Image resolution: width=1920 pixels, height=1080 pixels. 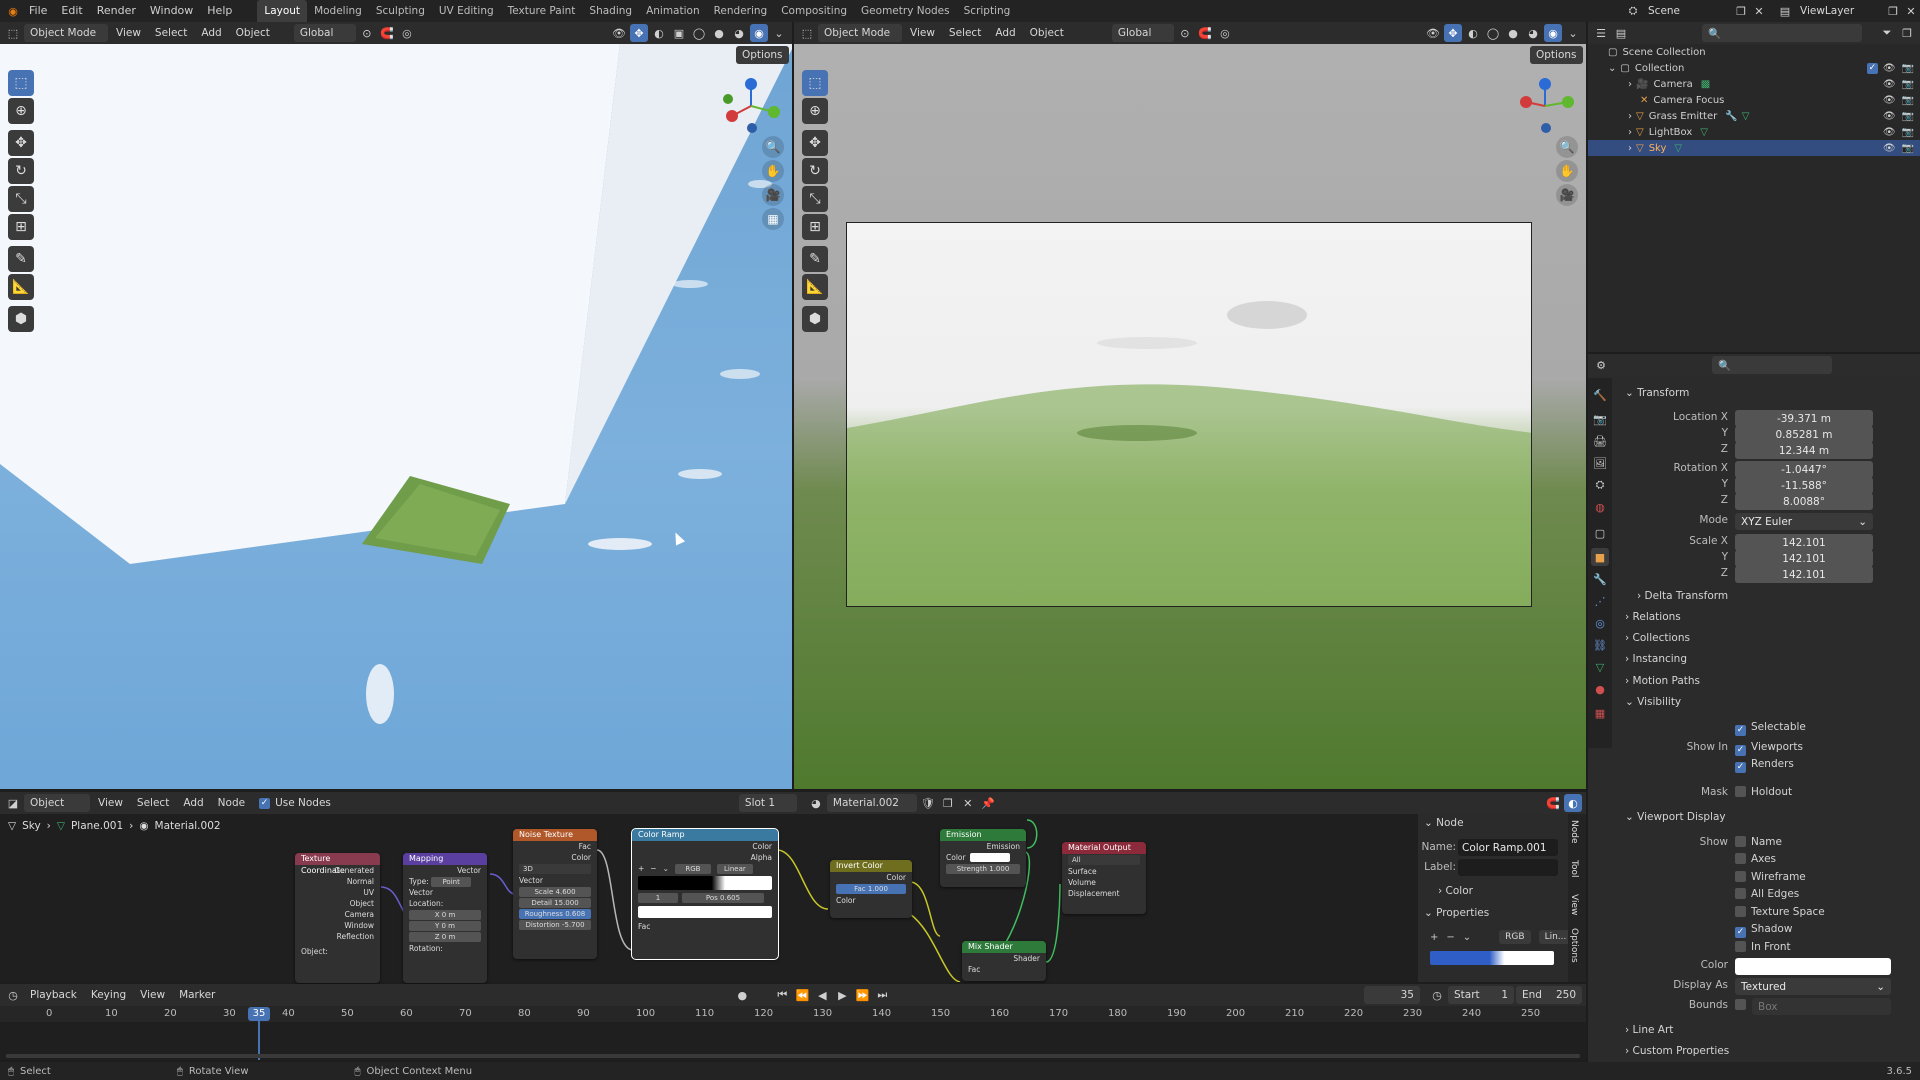 What do you see at coordinates (1600, 623) in the screenshot?
I see `physics-tab-icon: ◎` at bounding box center [1600, 623].